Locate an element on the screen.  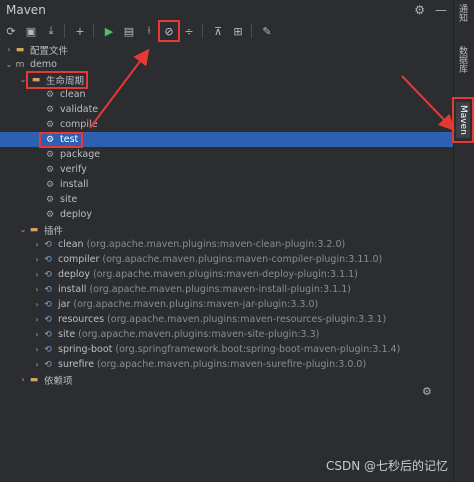
skip-tests-icon: ⊘ is located at coordinates (169, 31).